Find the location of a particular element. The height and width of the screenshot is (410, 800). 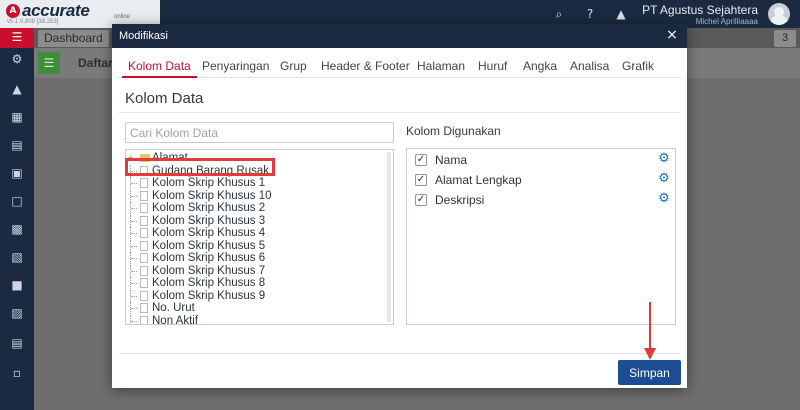

settings-icon: ⚙ is located at coordinates (17, 59).